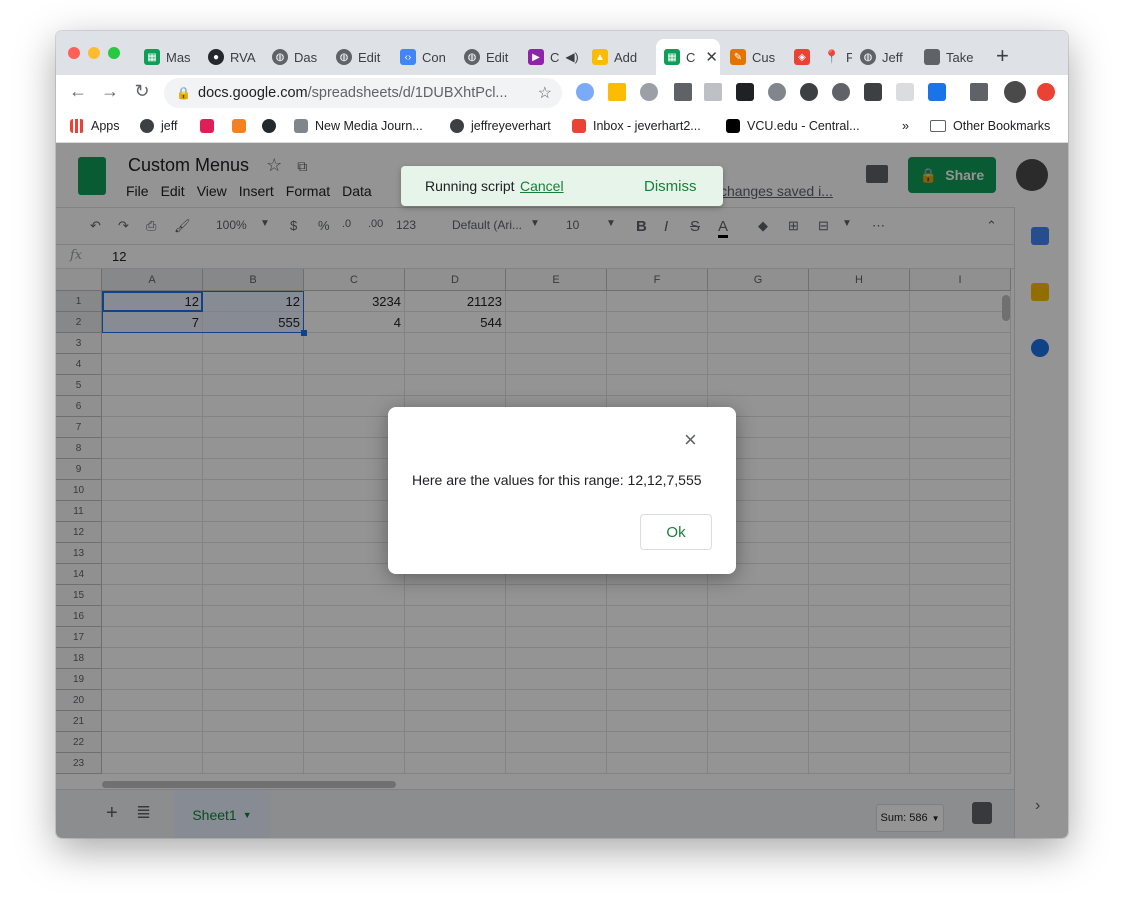  I want to click on forward-icon: →, so click(110, 91).